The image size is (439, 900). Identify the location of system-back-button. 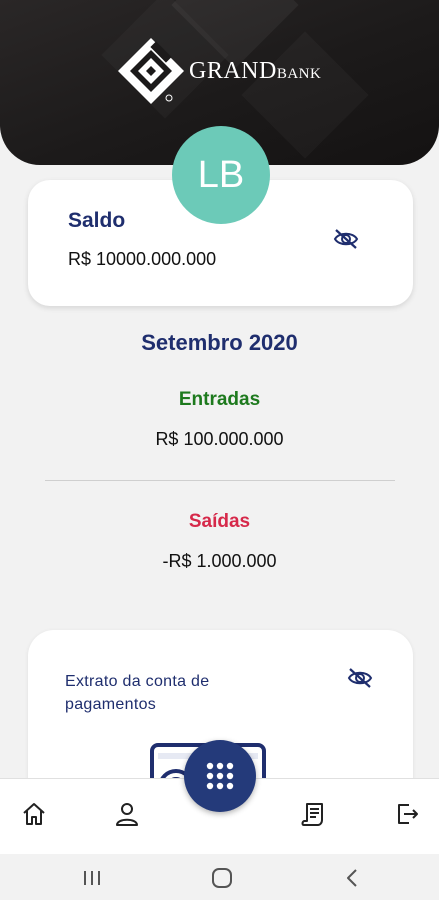
(352, 878).